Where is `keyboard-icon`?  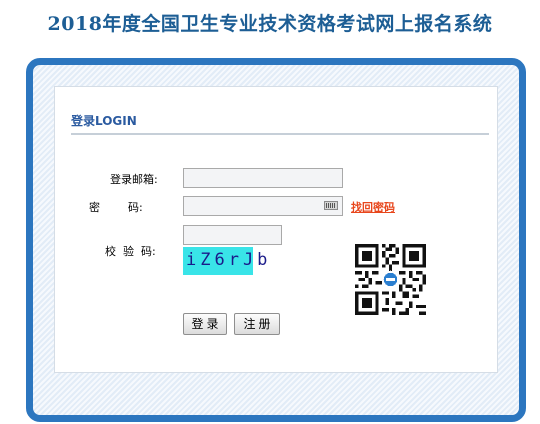 keyboard-icon is located at coordinates (331, 205).